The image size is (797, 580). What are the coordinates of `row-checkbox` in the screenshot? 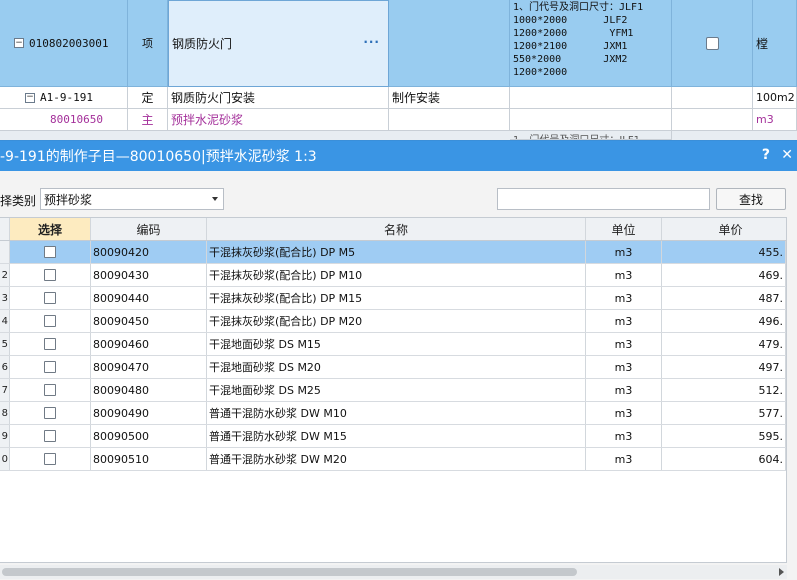 It's located at (712, 43).